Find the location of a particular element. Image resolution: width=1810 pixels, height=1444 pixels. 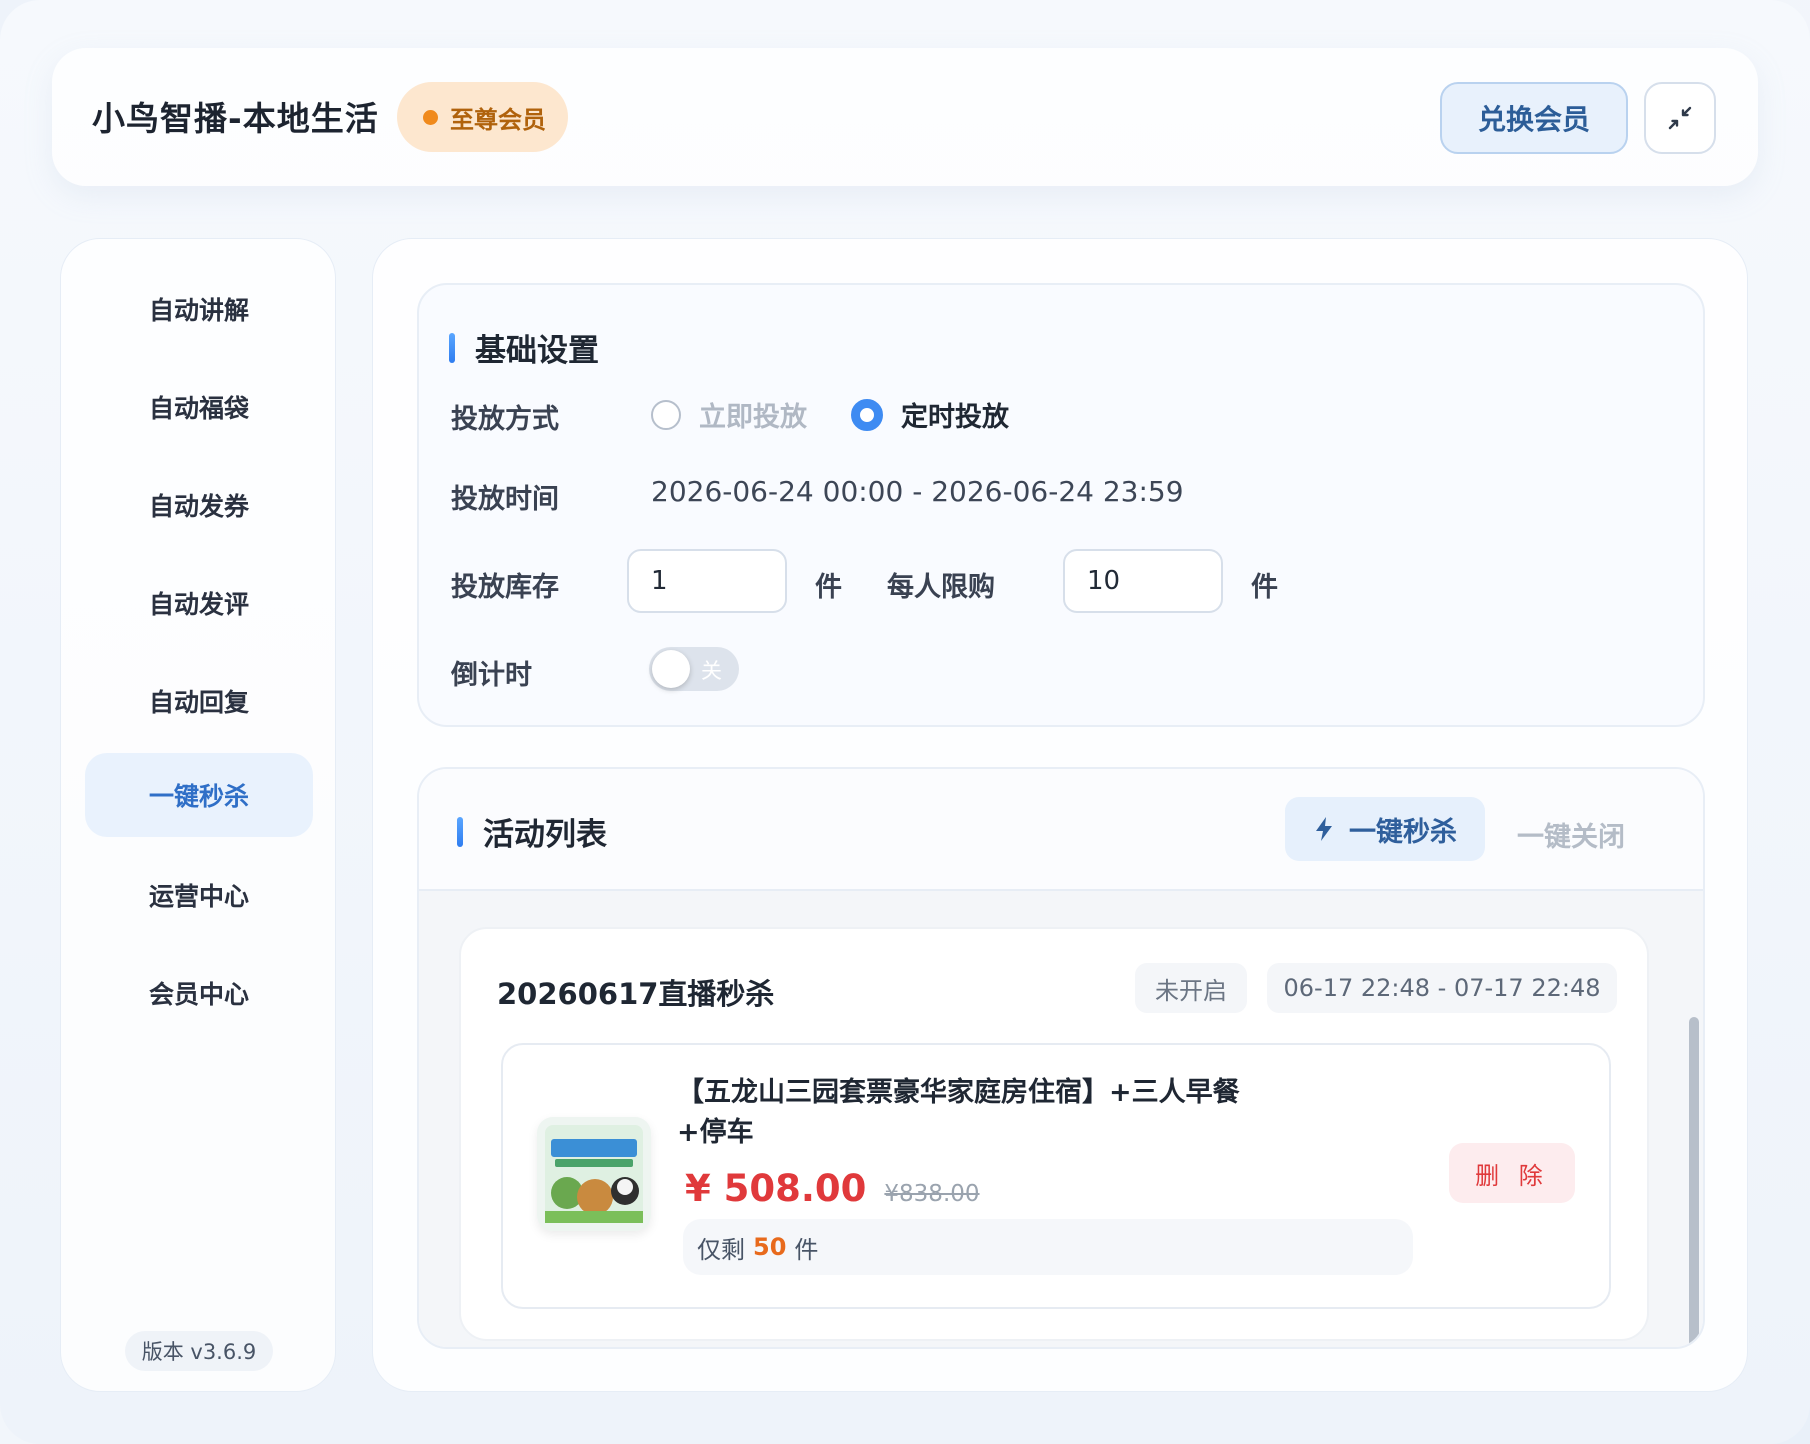

activity-list-title: 活动列表 is located at coordinates (532, 831).